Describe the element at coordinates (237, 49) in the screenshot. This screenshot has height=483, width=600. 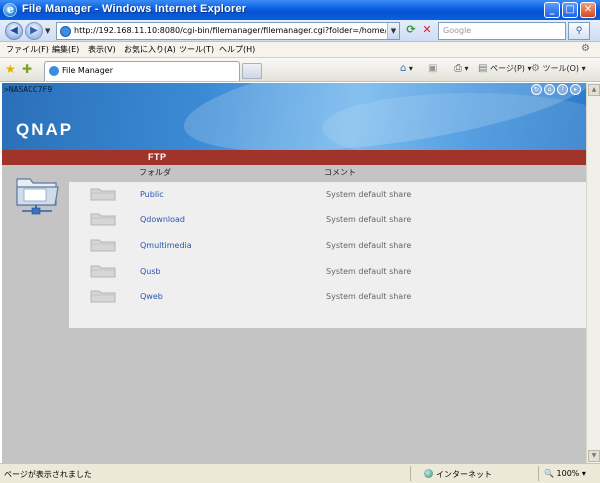
I see `menu-help: ヘルプ(H)` at that location.